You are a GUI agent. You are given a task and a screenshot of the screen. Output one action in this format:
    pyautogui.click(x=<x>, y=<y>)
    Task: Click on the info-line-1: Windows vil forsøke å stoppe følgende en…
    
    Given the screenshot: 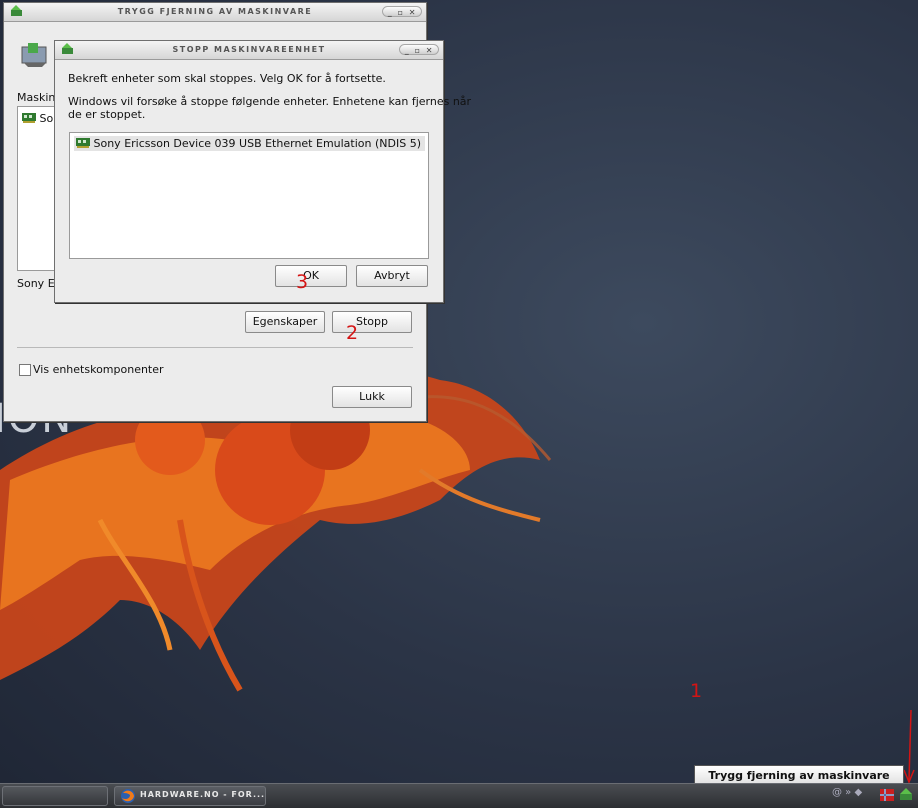 What is the action you would take?
    pyautogui.click(x=270, y=101)
    